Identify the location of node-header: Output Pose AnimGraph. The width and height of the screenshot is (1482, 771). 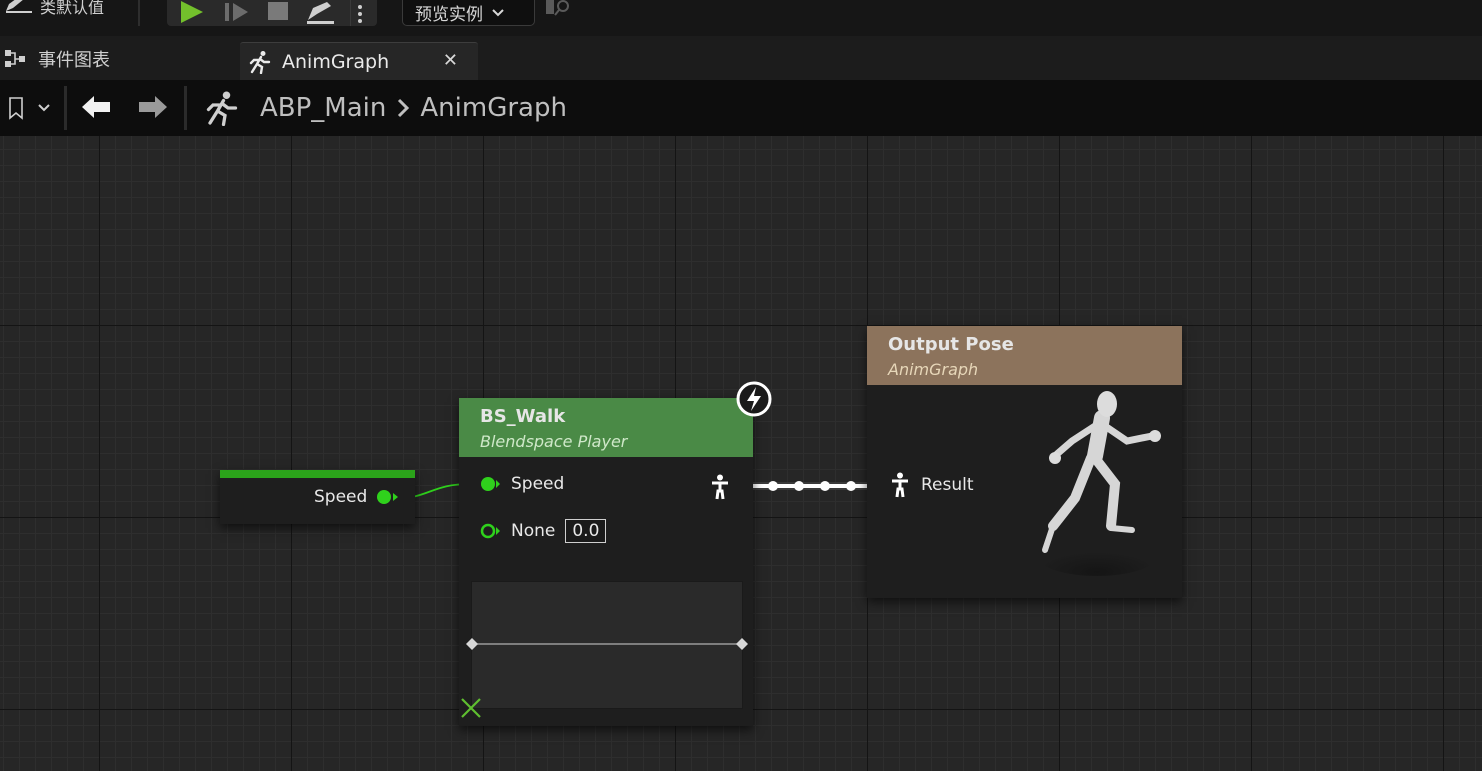
(1024, 355).